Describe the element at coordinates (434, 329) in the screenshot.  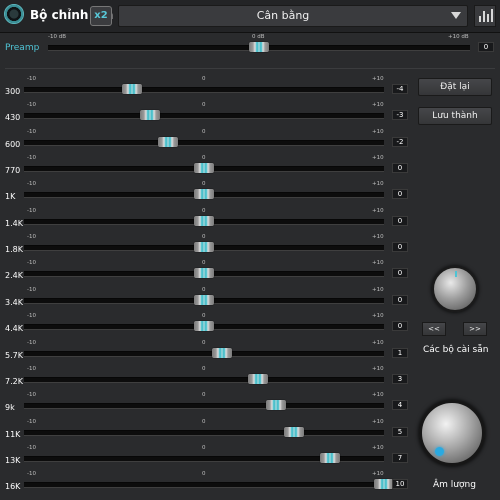
I see `prev-preset-button: <<` at that location.